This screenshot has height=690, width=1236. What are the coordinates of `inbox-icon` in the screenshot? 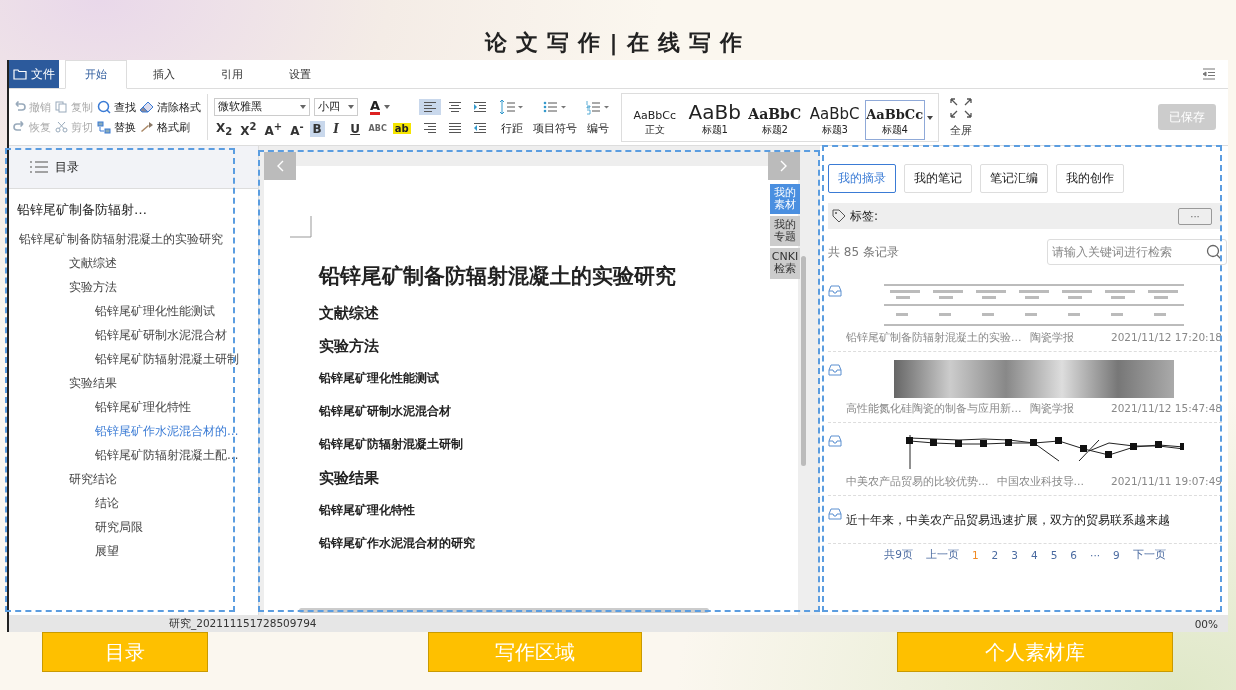 It's located at (835, 514).